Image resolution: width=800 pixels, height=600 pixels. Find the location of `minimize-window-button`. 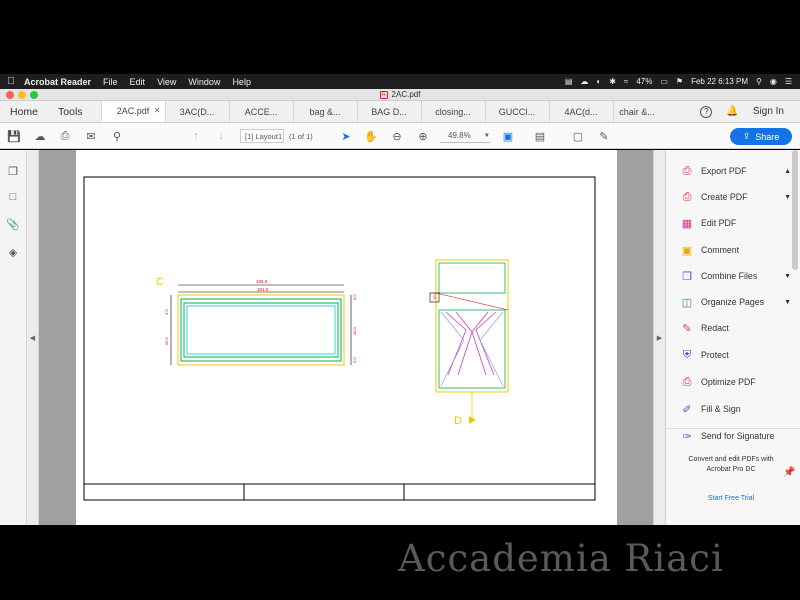

minimize-window-button is located at coordinates (22, 95).